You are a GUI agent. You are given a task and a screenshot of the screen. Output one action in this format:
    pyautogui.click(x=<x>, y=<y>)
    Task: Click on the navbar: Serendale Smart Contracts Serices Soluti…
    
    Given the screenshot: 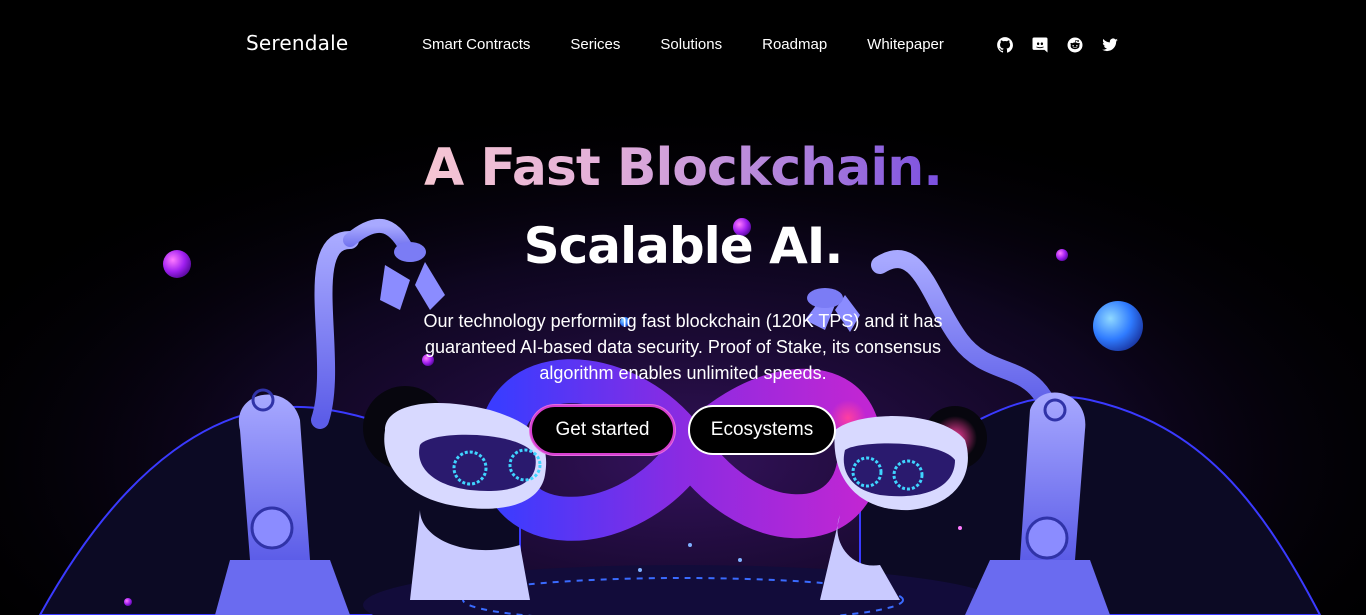 What is the action you would take?
    pyautogui.click(x=683, y=45)
    